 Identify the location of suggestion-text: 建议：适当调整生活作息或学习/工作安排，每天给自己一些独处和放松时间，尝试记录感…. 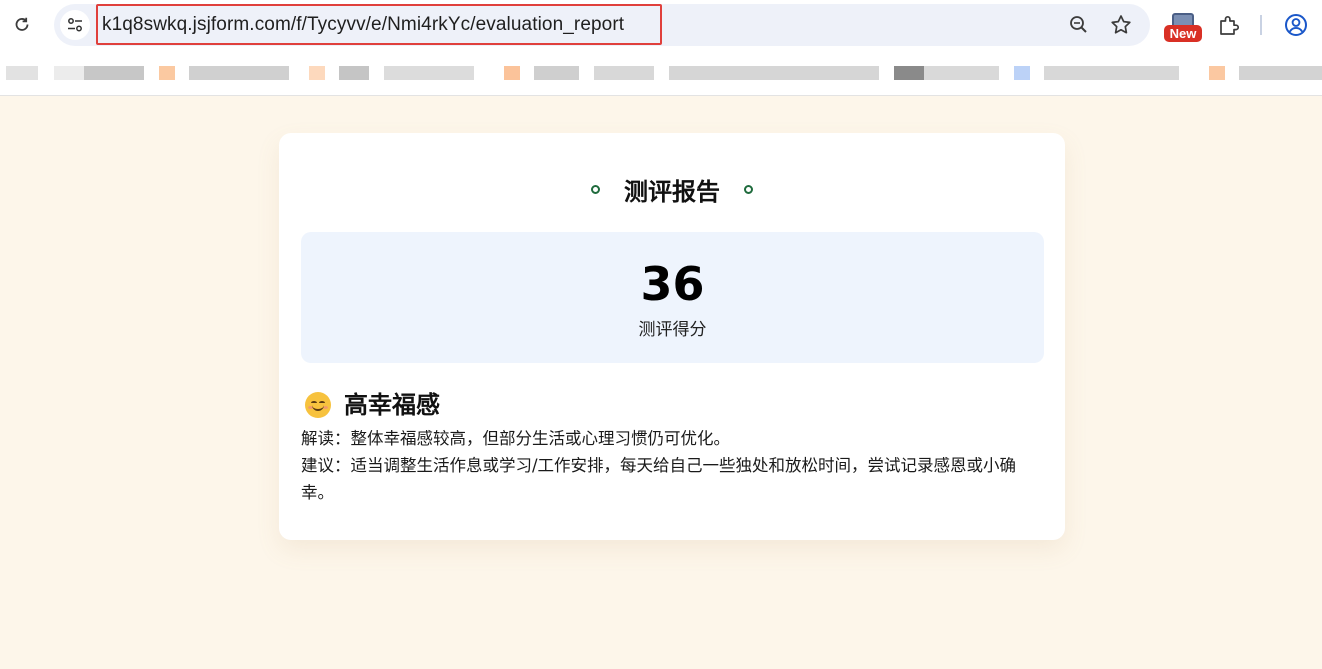
(659, 479).